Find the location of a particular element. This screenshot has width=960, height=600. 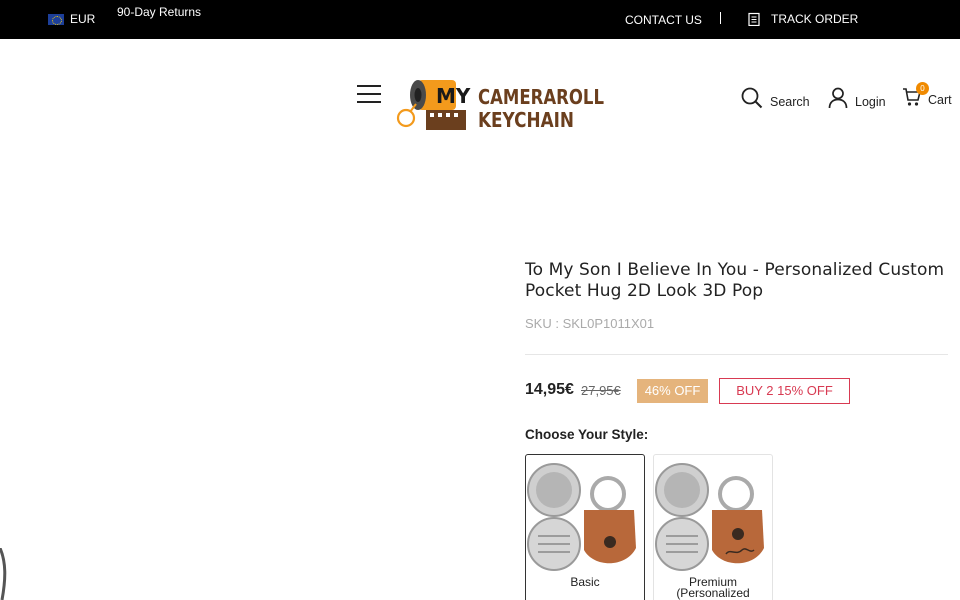

search-label: Search is located at coordinates (790, 102).